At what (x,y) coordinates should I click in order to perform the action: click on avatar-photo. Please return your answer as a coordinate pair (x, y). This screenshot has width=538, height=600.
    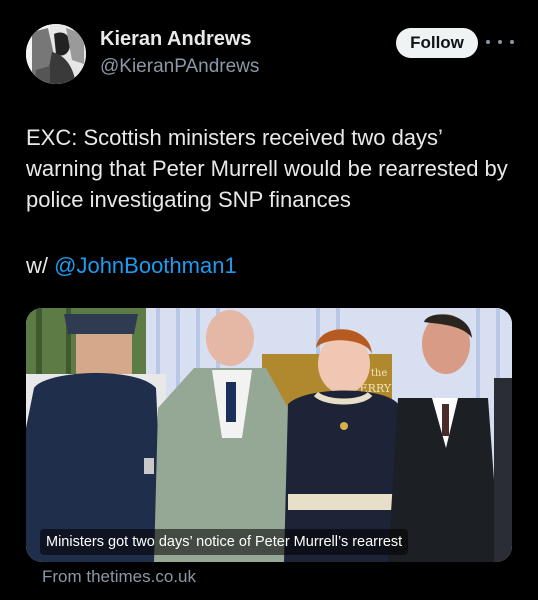
    Looking at the image, I should click on (56, 54).